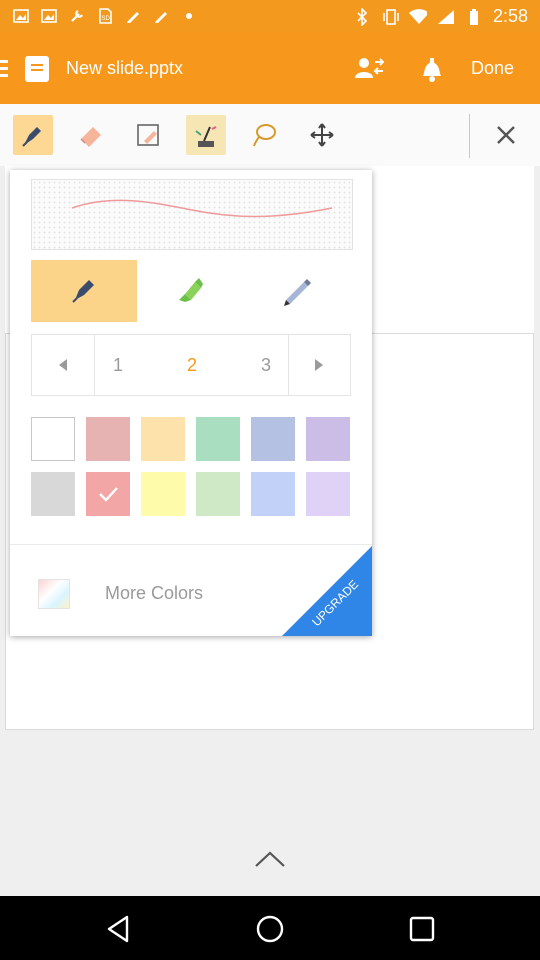 This screenshot has width=540, height=960. I want to click on color-swatch-yellow, so click(163, 494).